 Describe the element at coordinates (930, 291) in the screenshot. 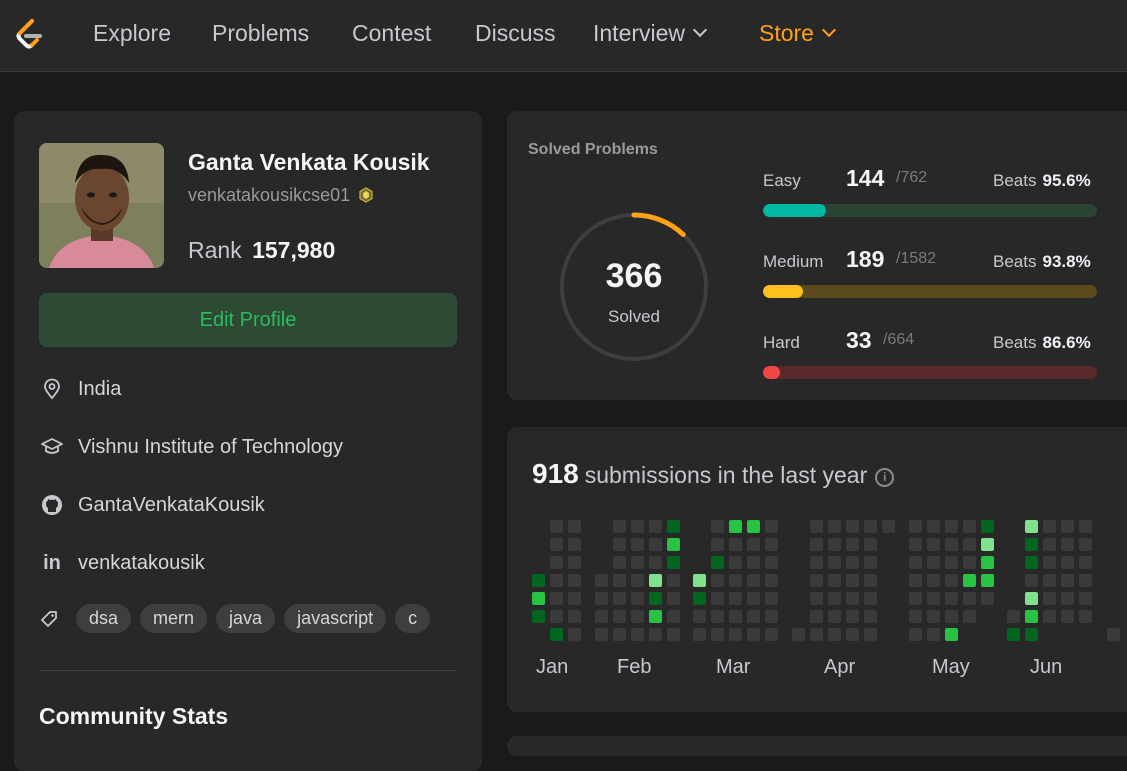

I see `medium-progress-bar` at that location.